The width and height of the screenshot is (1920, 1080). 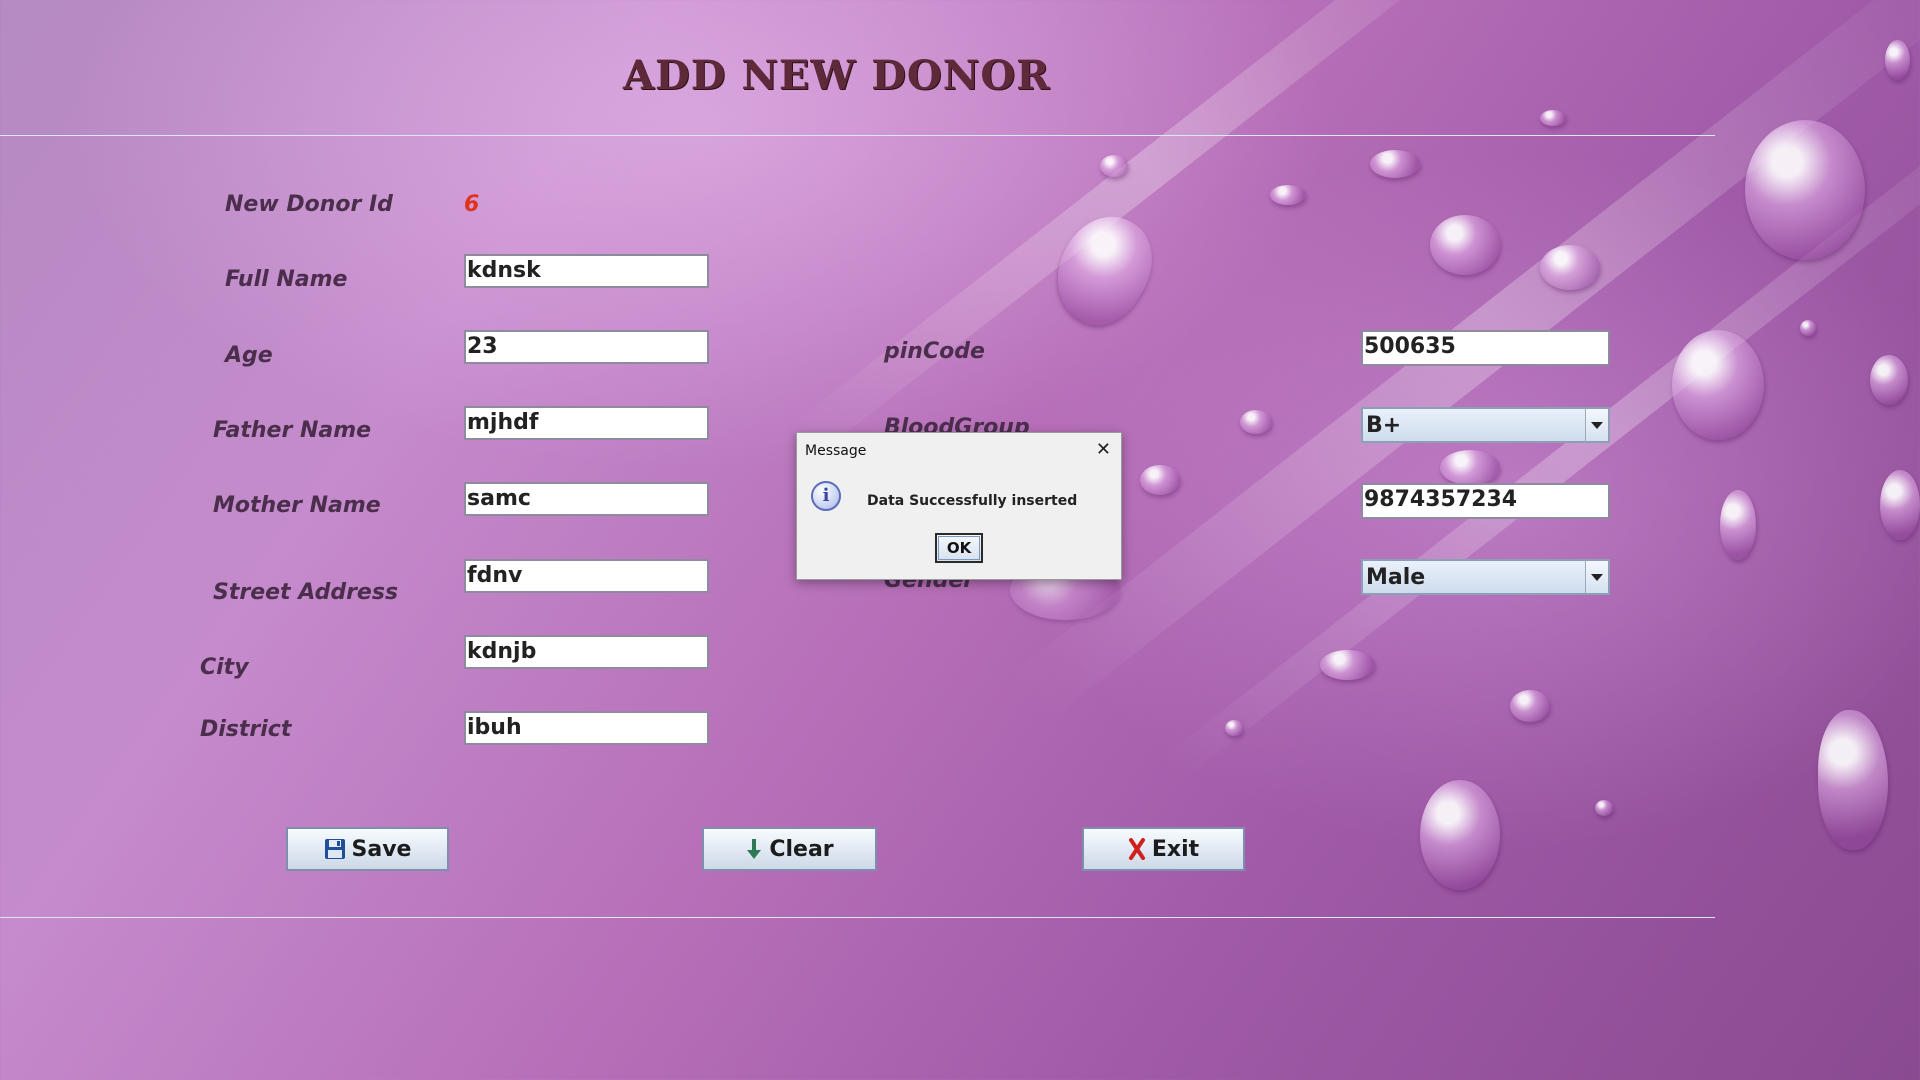 I want to click on exit-button: Exit, so click(x=1163, y=849).